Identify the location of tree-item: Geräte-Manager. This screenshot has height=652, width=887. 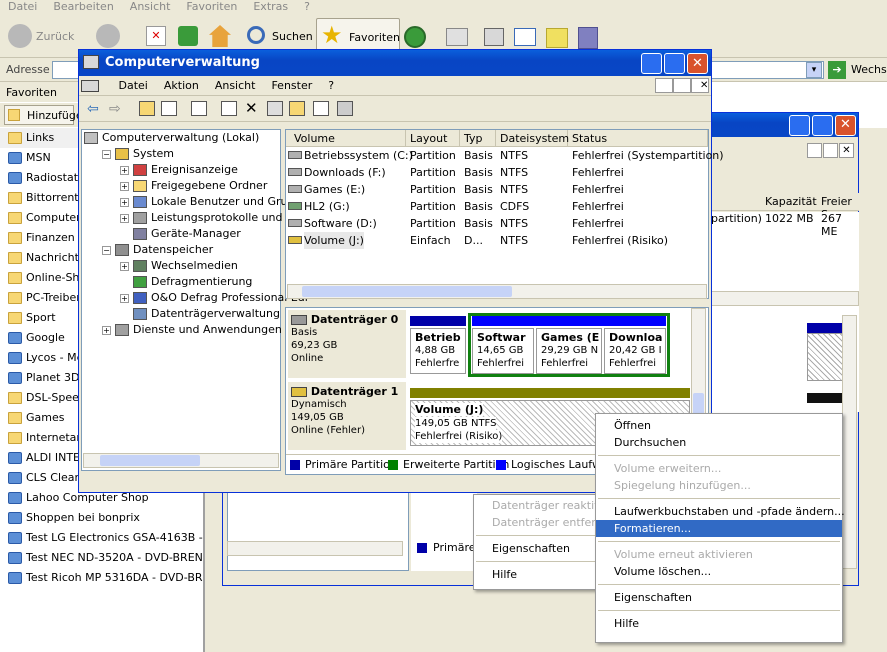
(181, 234).